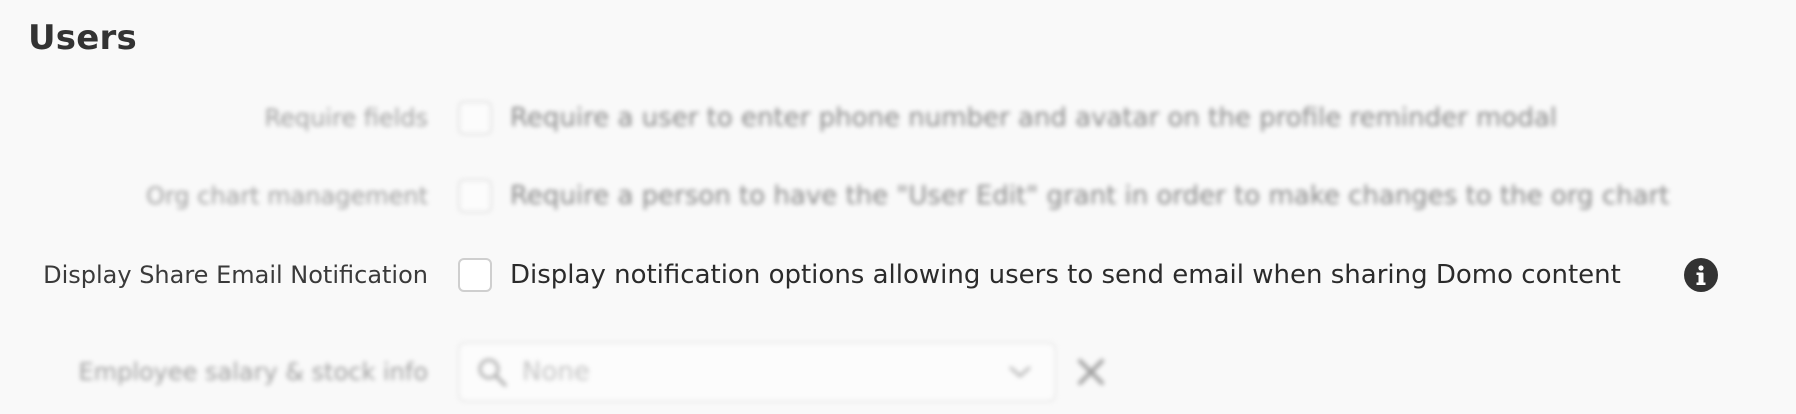 The height and width of the screenshot is (414, 1796). What do you see at coordinates (287, 196) in the screenshot?
I see `org-chart-label: Org chart management` at bounding box center [287, 196].